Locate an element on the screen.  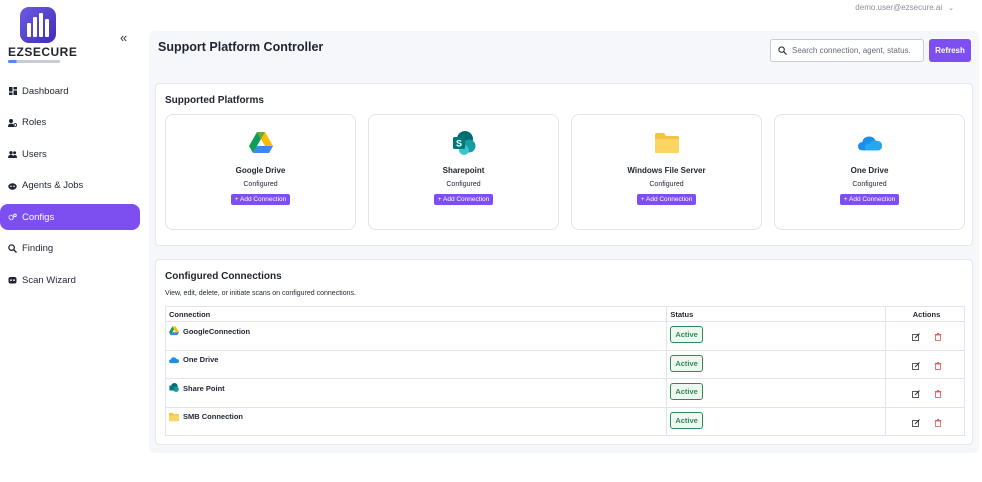
platform-name: Sharepoint is located at coordinates (463, 170).